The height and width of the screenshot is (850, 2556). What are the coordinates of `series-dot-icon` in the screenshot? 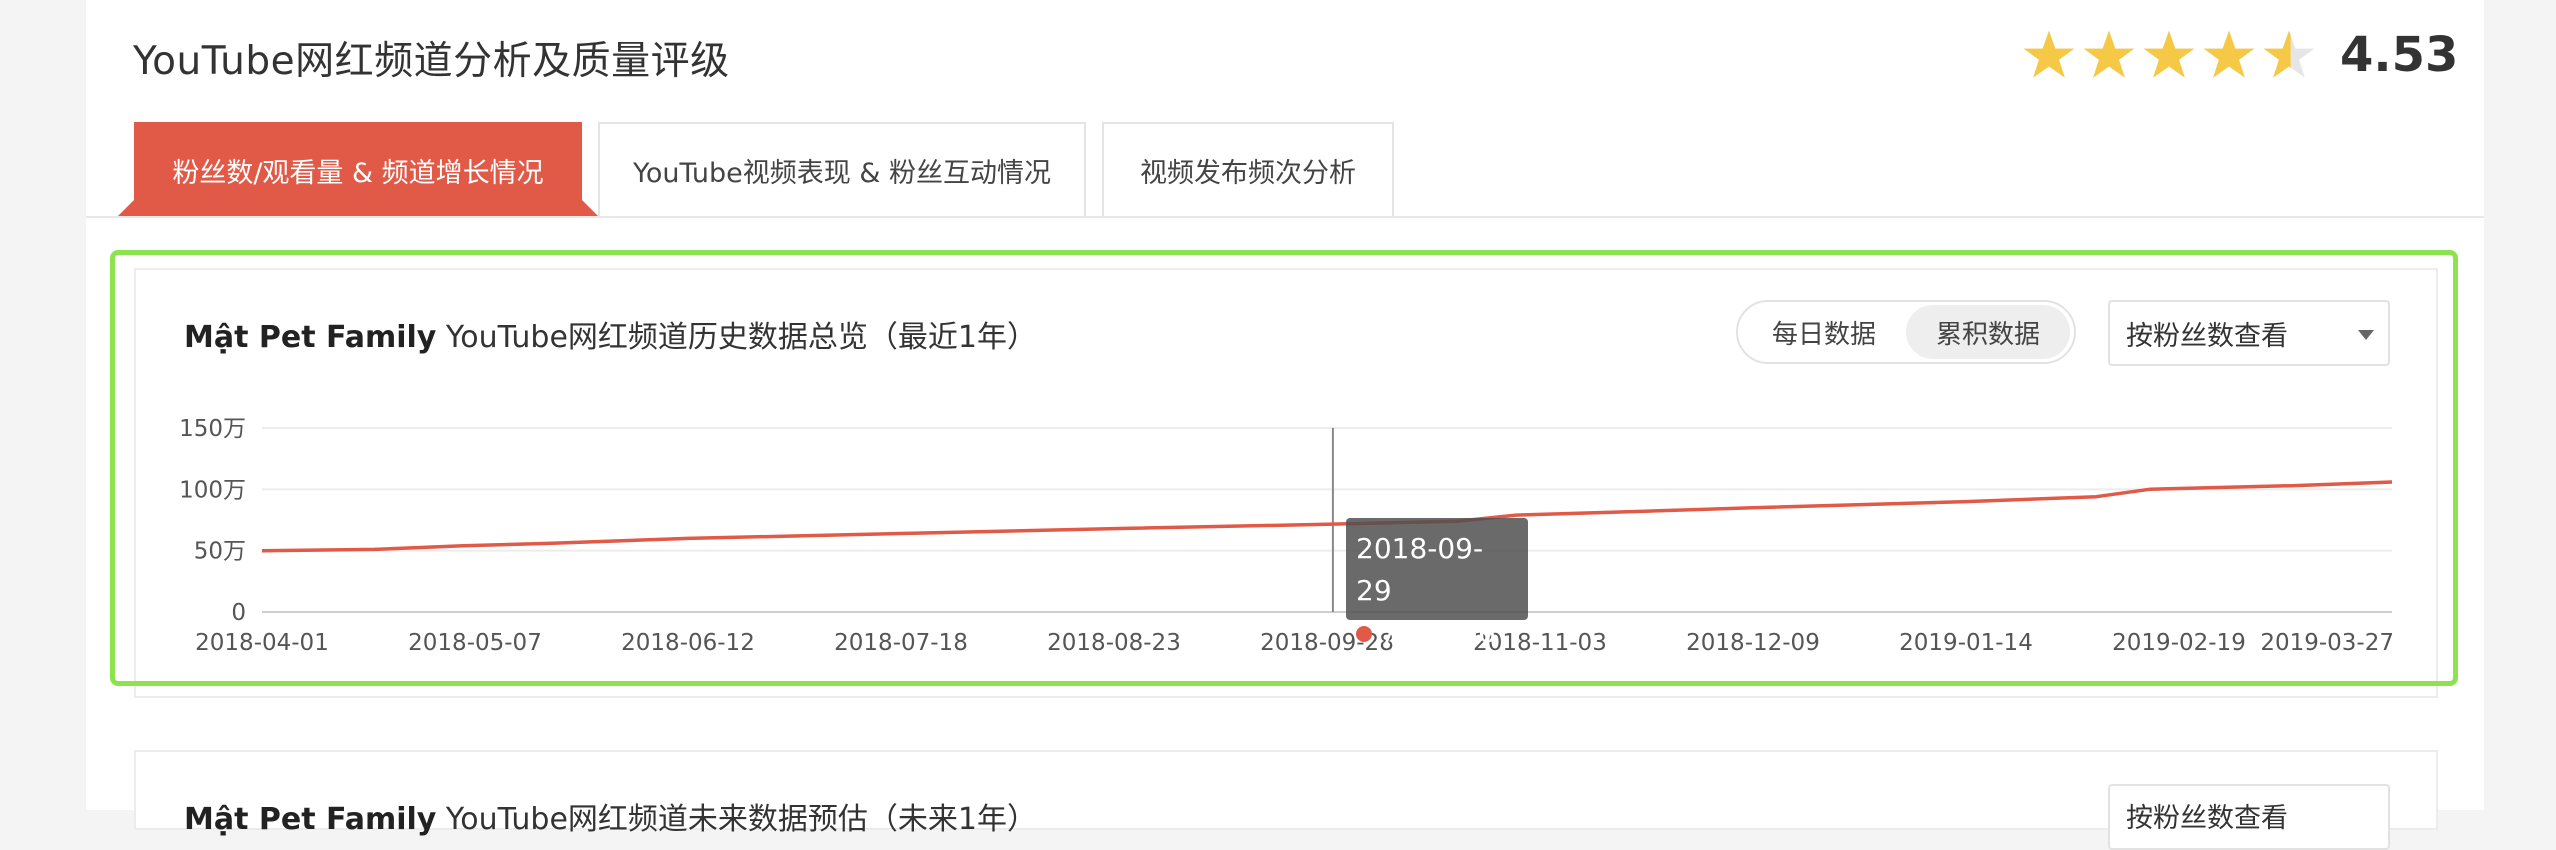 It's located at (1364, 634).